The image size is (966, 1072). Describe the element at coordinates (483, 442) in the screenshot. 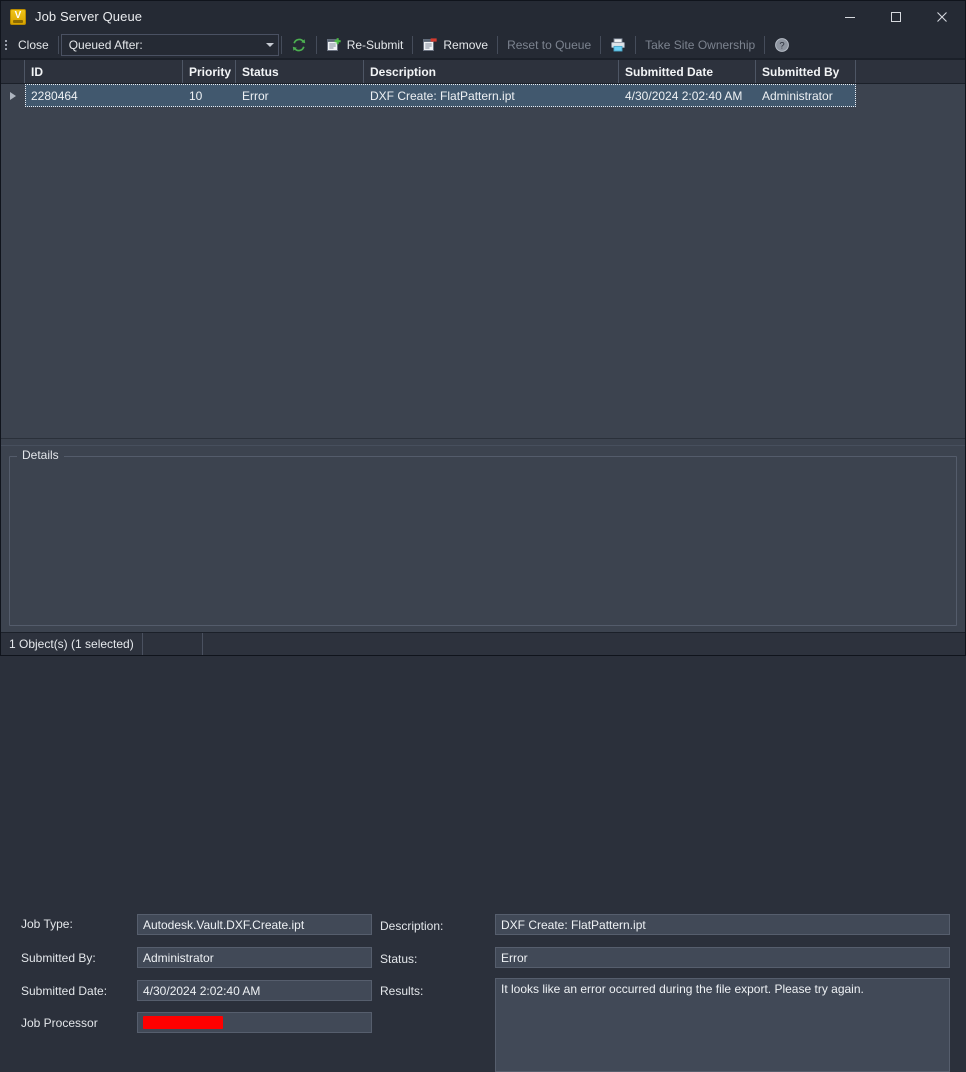

I see `details-splitter` at that location.